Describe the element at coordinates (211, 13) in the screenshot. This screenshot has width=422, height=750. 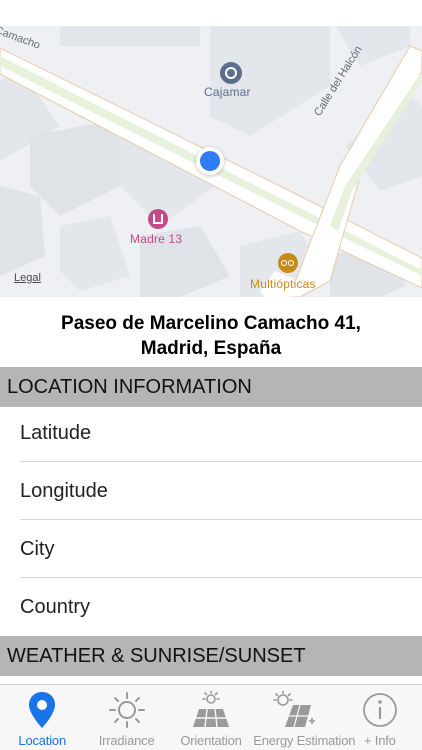
I see `status-bar` at that location.